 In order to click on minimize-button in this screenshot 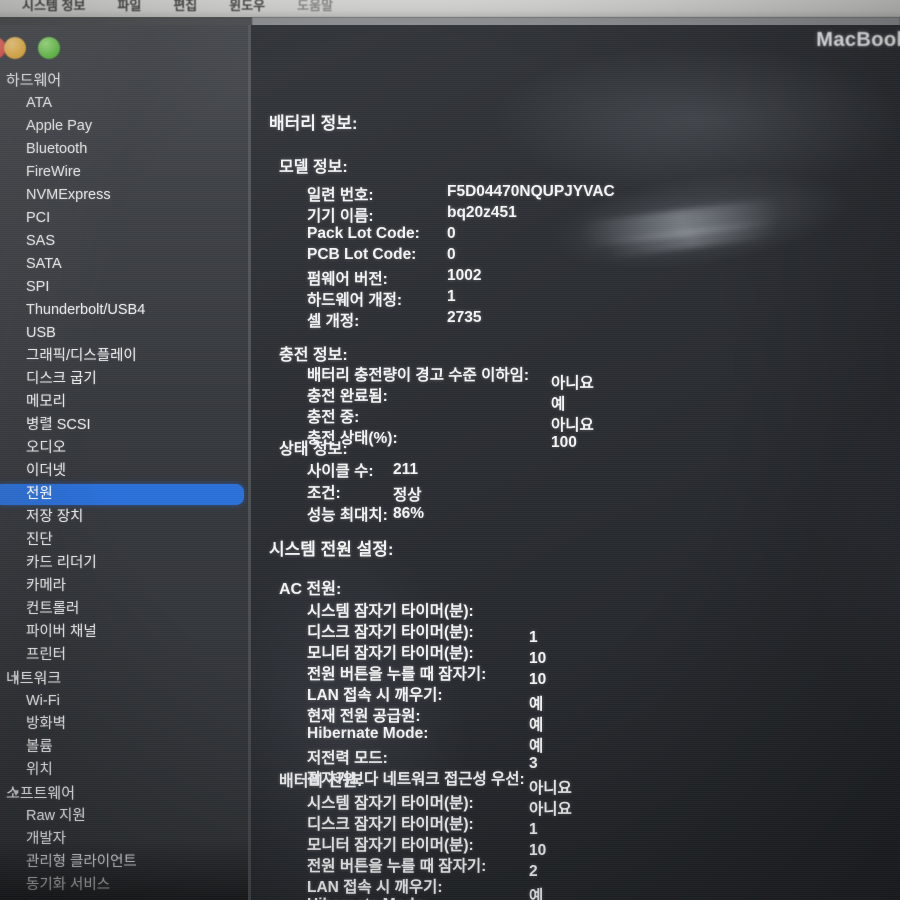, I will do `click(15, 48)`.